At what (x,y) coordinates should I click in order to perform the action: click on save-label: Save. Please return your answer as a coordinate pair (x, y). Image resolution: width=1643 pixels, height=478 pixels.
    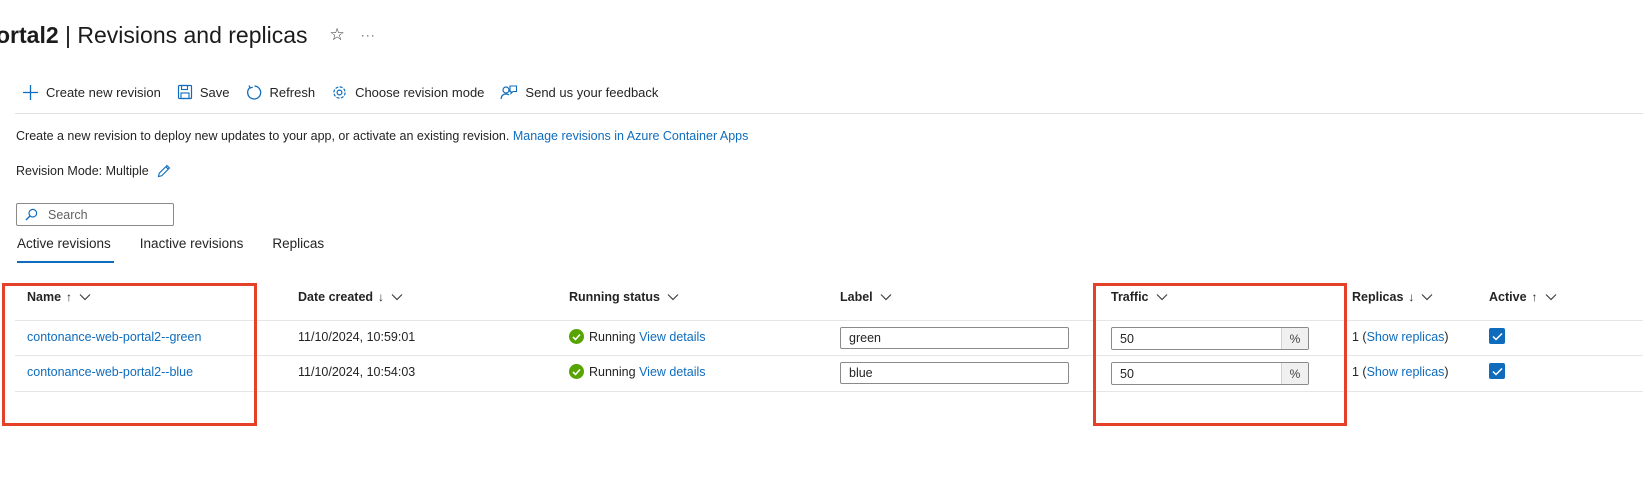
    Looking at the image, I should click on (214, 92).